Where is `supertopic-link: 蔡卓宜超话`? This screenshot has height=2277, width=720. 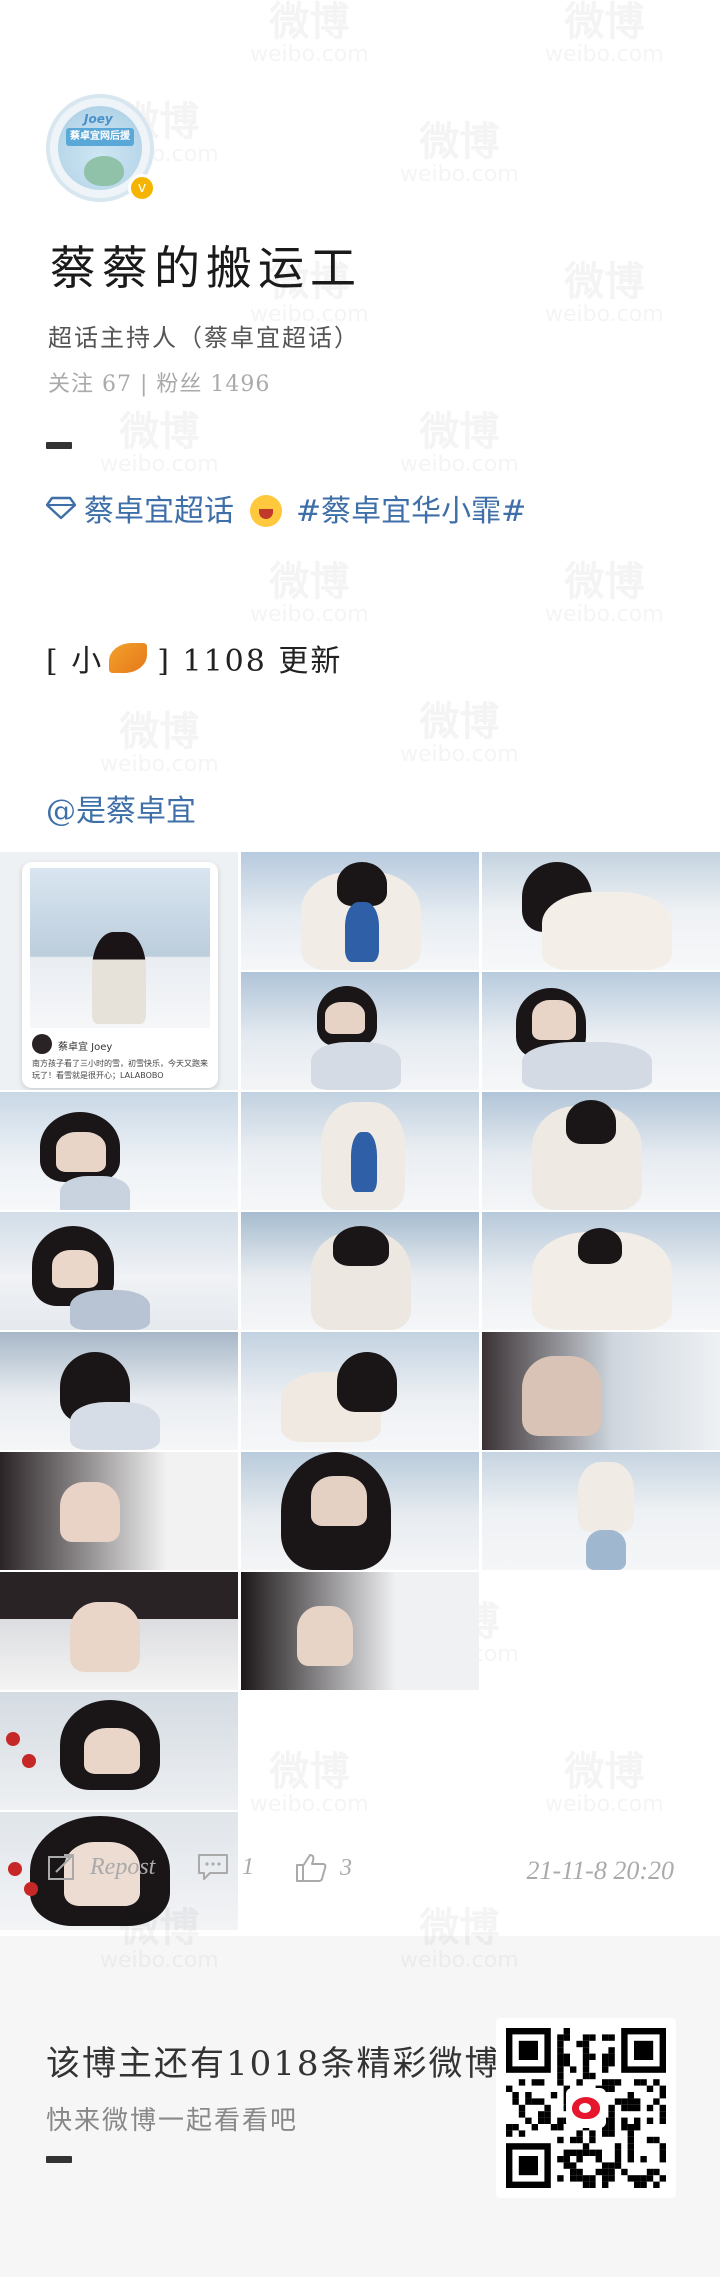 supertopic-link: 蔡卓宜超话 is located at coordinates (159, 508).